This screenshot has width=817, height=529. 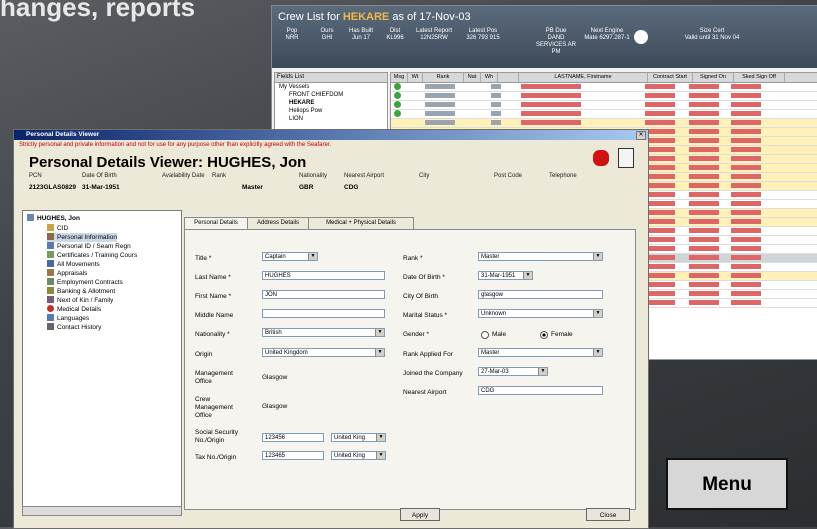 I want to click on appraisal-icon, so click(x=50, y=272).